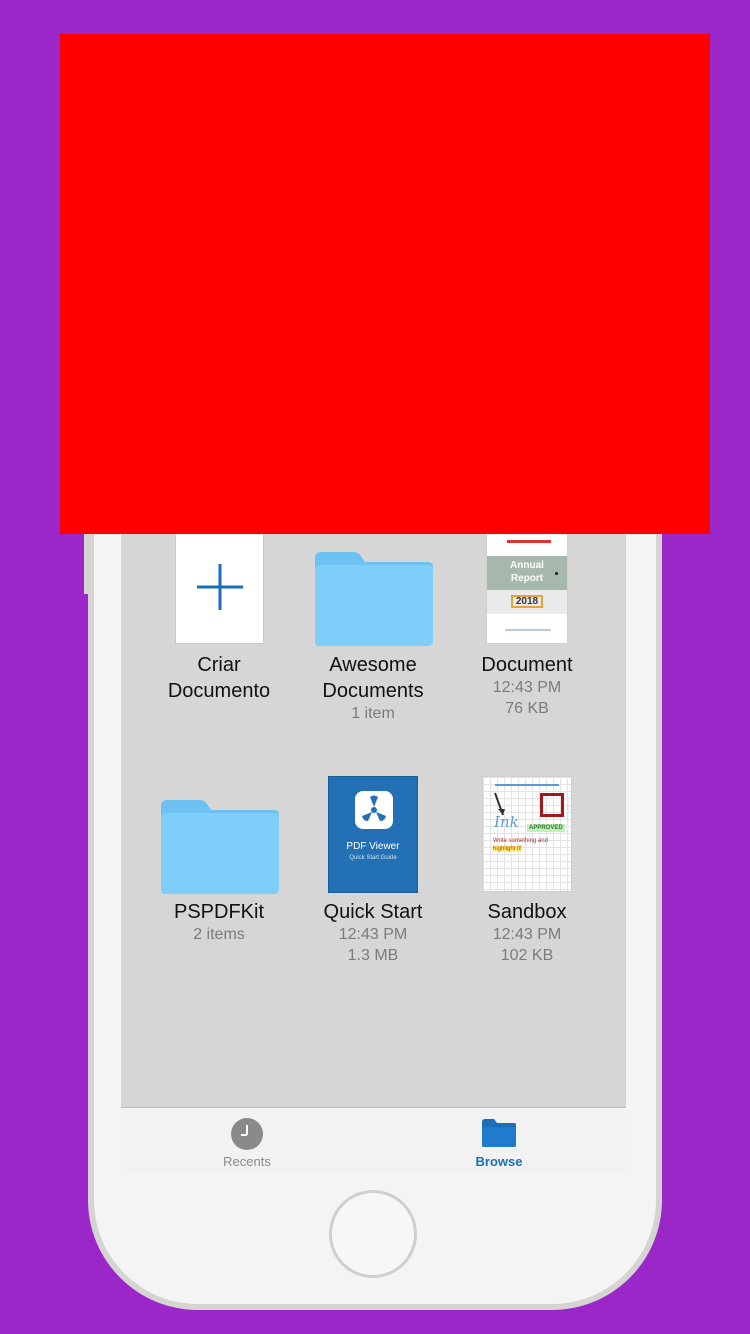 The width and height of the screenshot is (750, 1334). What do you see at coordinates (247, 1161) in the screenshot?
I see `tab-recents-label: Recents` at bounding box center [247, 1161].